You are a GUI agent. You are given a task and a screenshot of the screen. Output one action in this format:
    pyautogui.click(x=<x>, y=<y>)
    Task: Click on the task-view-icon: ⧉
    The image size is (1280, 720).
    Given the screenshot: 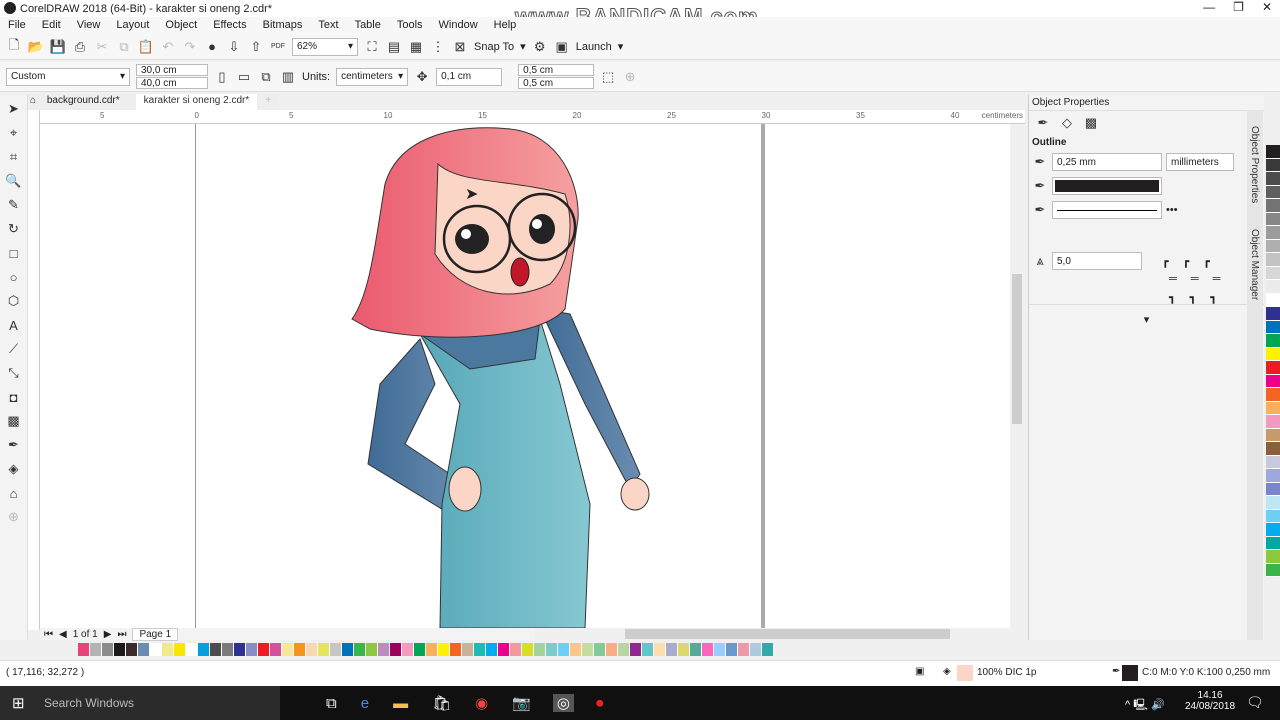 What is the action you would take?
    pyautogui.click(x=331, y=703)
    